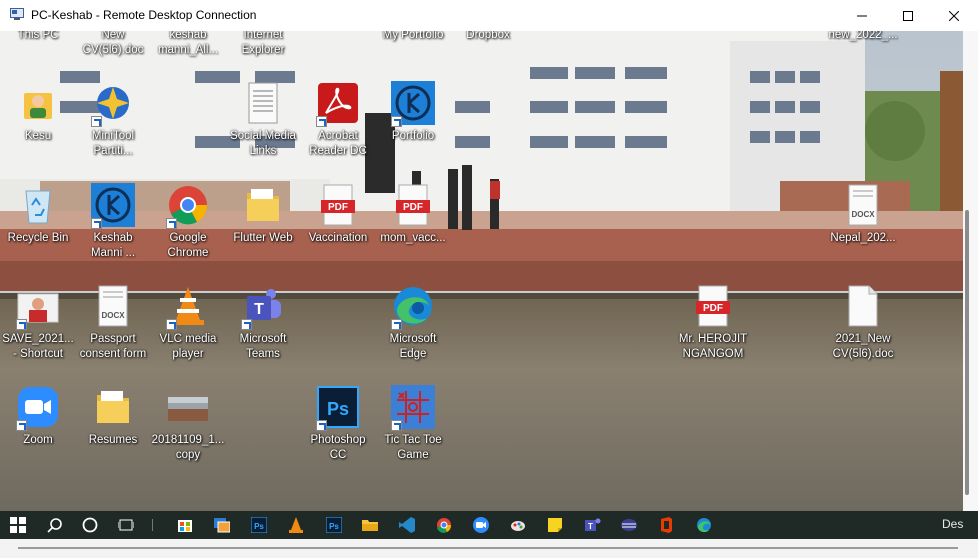 The image size is (978, 558). Describe the element at coordinates (263, 214) in the screenshot. I see `desktop-icon-flutter-web: Flutter Web` at that location.